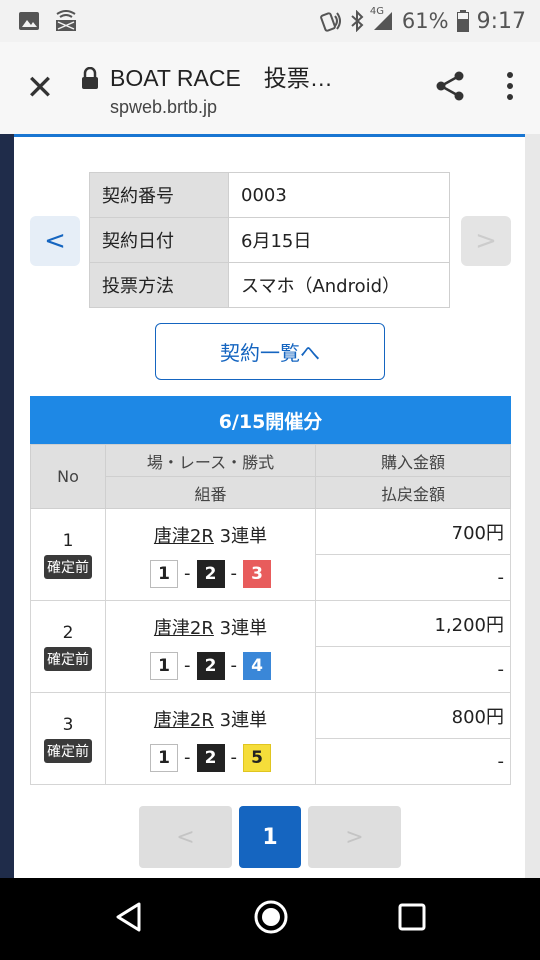 The image size is (540, 960). I want to click on close-button: ✕, so click(40, 88).